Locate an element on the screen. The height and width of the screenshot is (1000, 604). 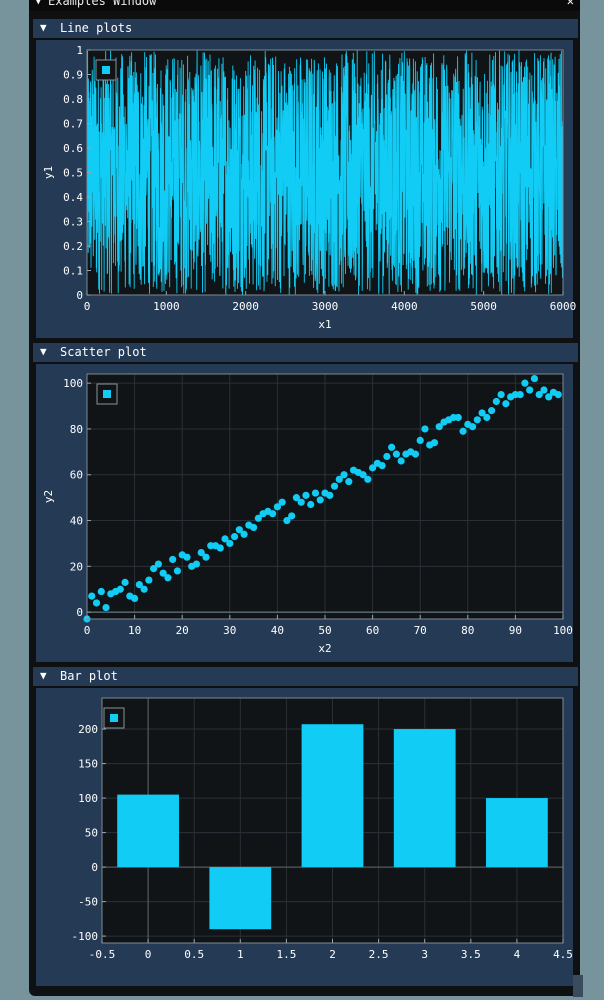
x-tick-label: 4000 is located at coordinates (404, 306).